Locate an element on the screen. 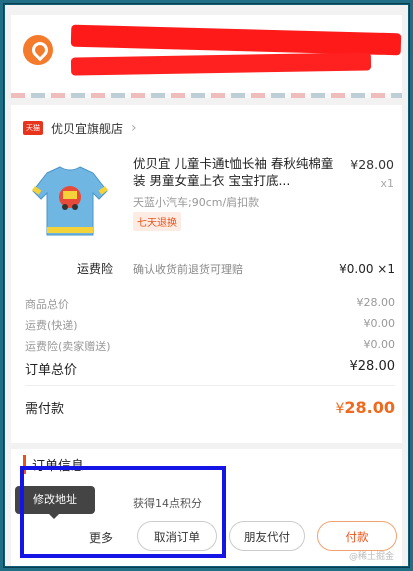 This screenshot has width=413, height=571. amount-due-label: 需付款 is located at coordinates (45, 409).